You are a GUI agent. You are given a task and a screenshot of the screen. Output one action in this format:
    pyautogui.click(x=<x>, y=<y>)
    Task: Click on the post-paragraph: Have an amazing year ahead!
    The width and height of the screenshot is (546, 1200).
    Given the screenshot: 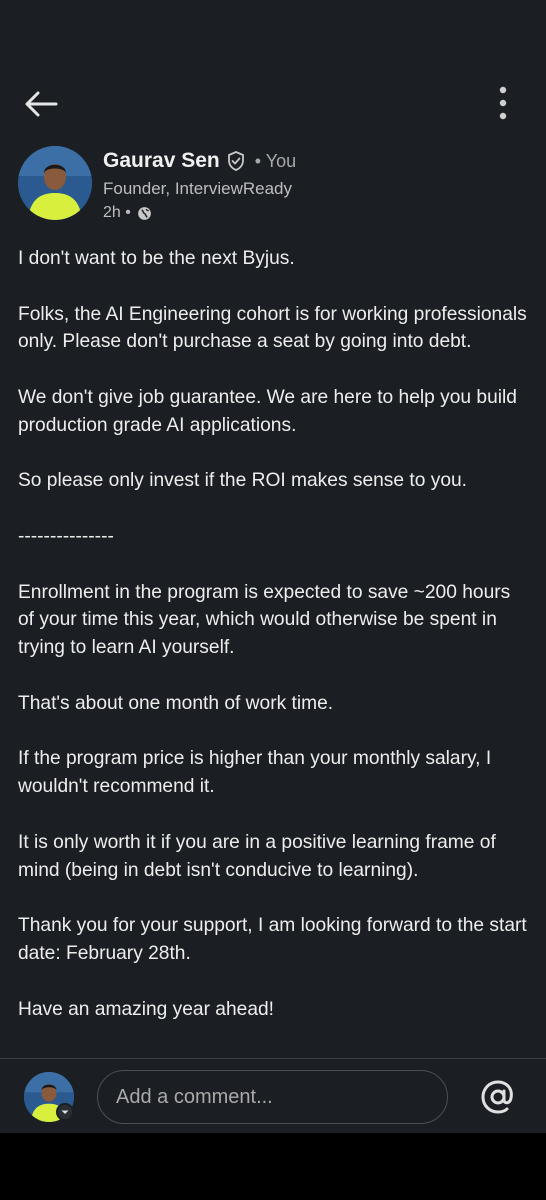 What is the action you would take?
    pyautogui.click(x=146, y=1009)
    